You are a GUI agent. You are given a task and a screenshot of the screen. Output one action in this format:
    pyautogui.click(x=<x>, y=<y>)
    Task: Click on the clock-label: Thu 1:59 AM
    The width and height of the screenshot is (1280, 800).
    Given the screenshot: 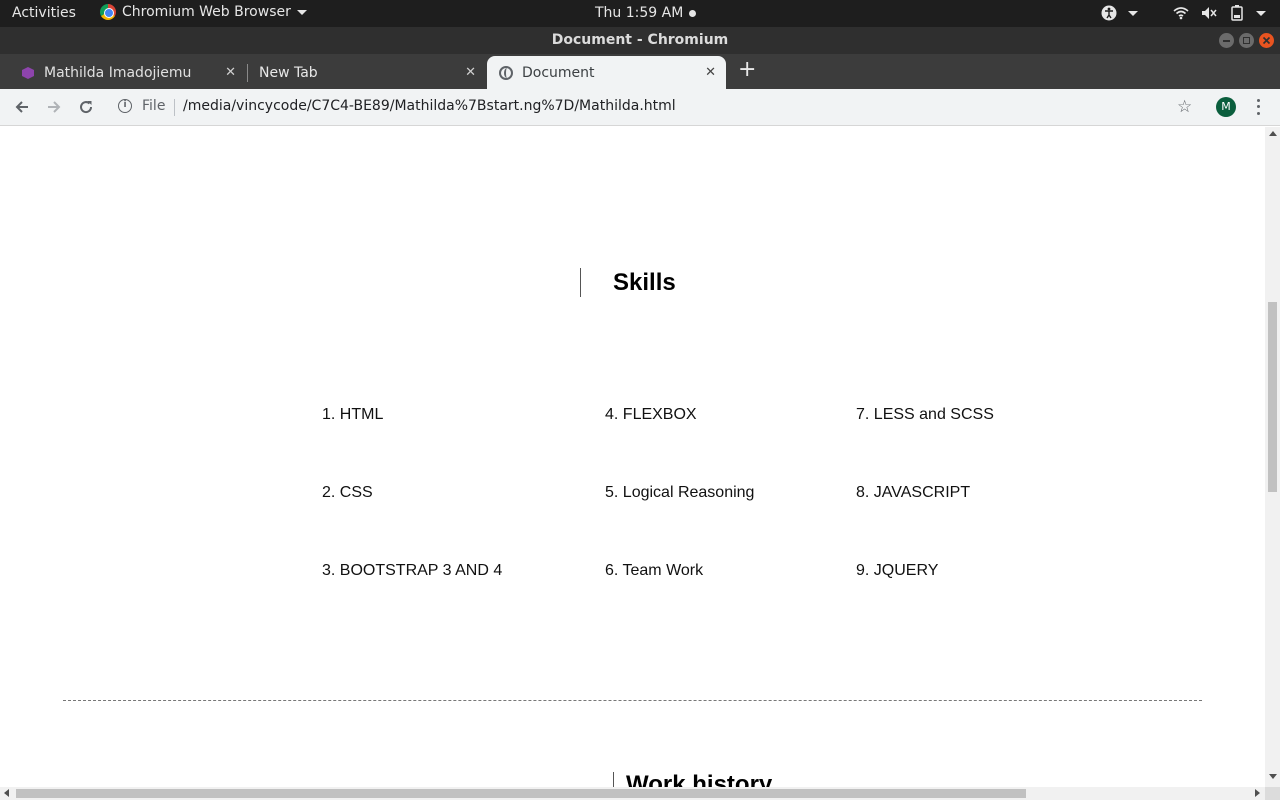 What is the action you would take?
    pyautogui.click(x=639, y=13)
    